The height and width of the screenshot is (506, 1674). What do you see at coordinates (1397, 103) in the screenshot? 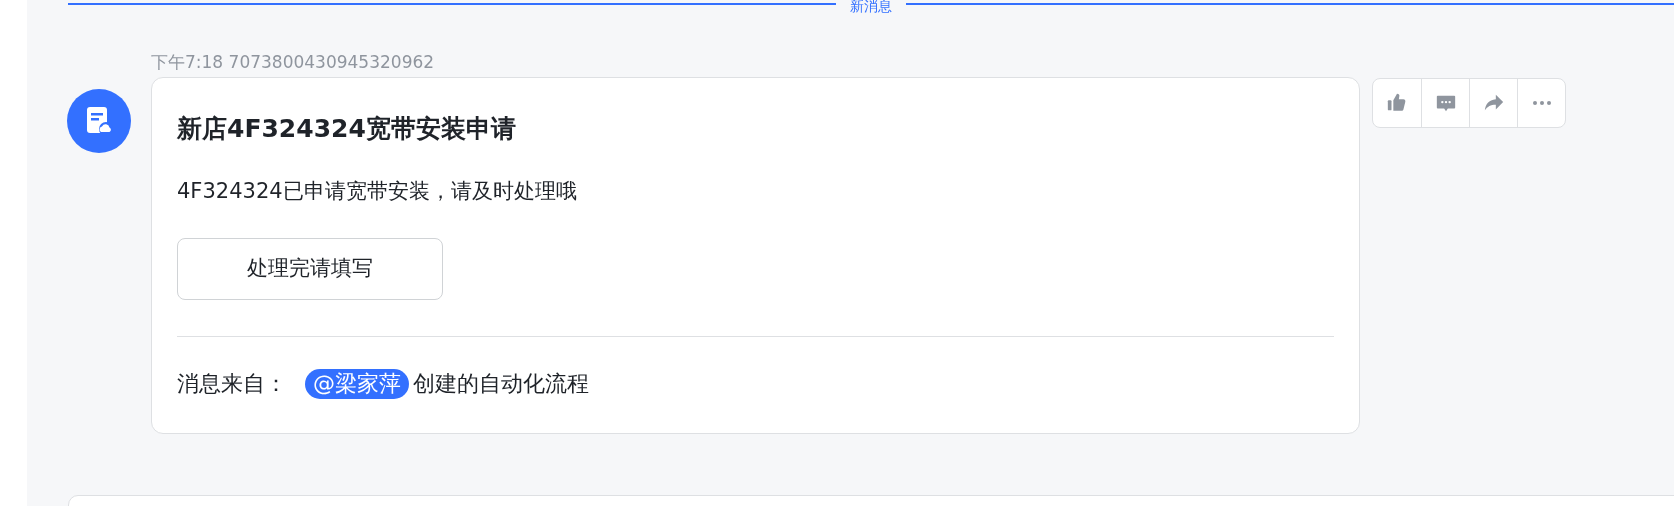
I see `thumbs-up-icon` at bounding box center [1397, 103].